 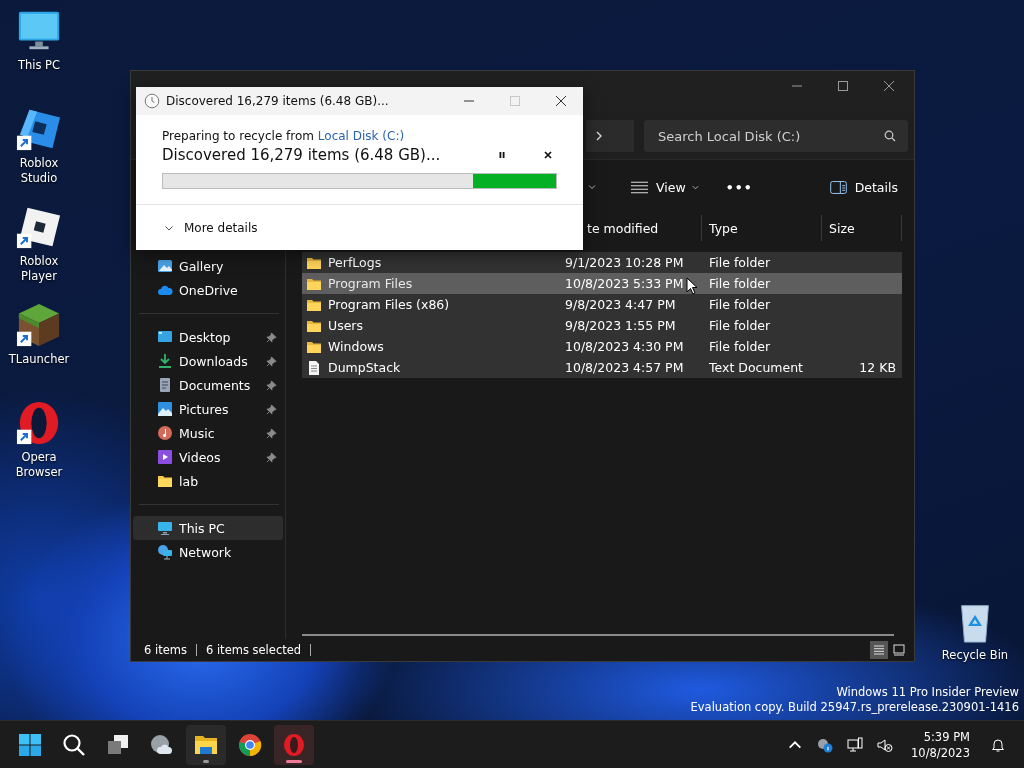 I want to click on clock-icon, so click(x=152, y=101).